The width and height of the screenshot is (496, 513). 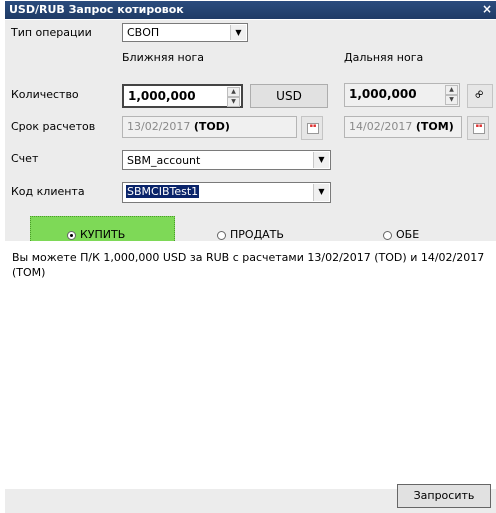 What do you see at coordinates (143, 32) in the screenshot?
I see `operation-type-value: СВОП` at bounding box center [143, 32].